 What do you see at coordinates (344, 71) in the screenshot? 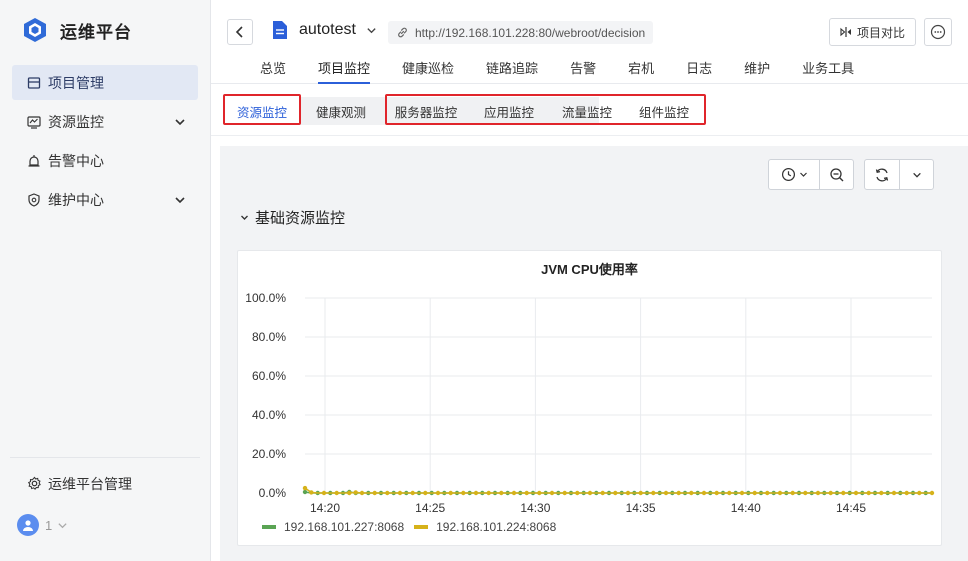
I see `tab-project-monitor: 项目监控` at bounding box center [344, 71].